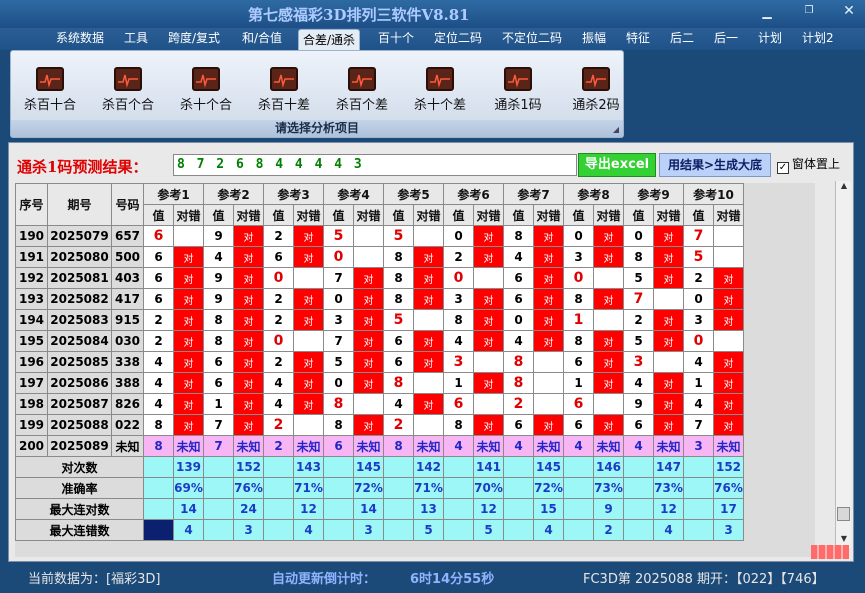 The height and width of the screenshot is (593, 865). I want to click on col-header-ref: 参考6, so click(473, 194).